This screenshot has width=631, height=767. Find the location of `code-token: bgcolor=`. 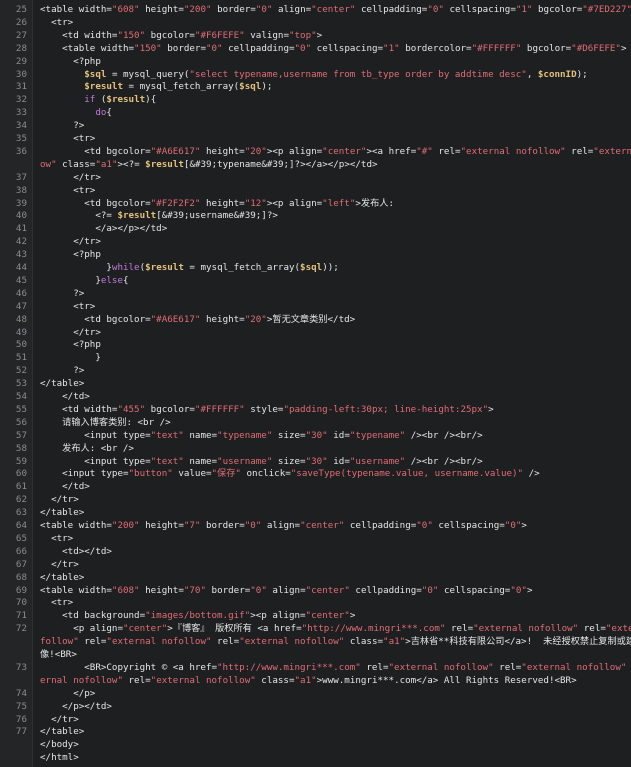

code-token: bgcolor= is located at coordinates (546, 48).